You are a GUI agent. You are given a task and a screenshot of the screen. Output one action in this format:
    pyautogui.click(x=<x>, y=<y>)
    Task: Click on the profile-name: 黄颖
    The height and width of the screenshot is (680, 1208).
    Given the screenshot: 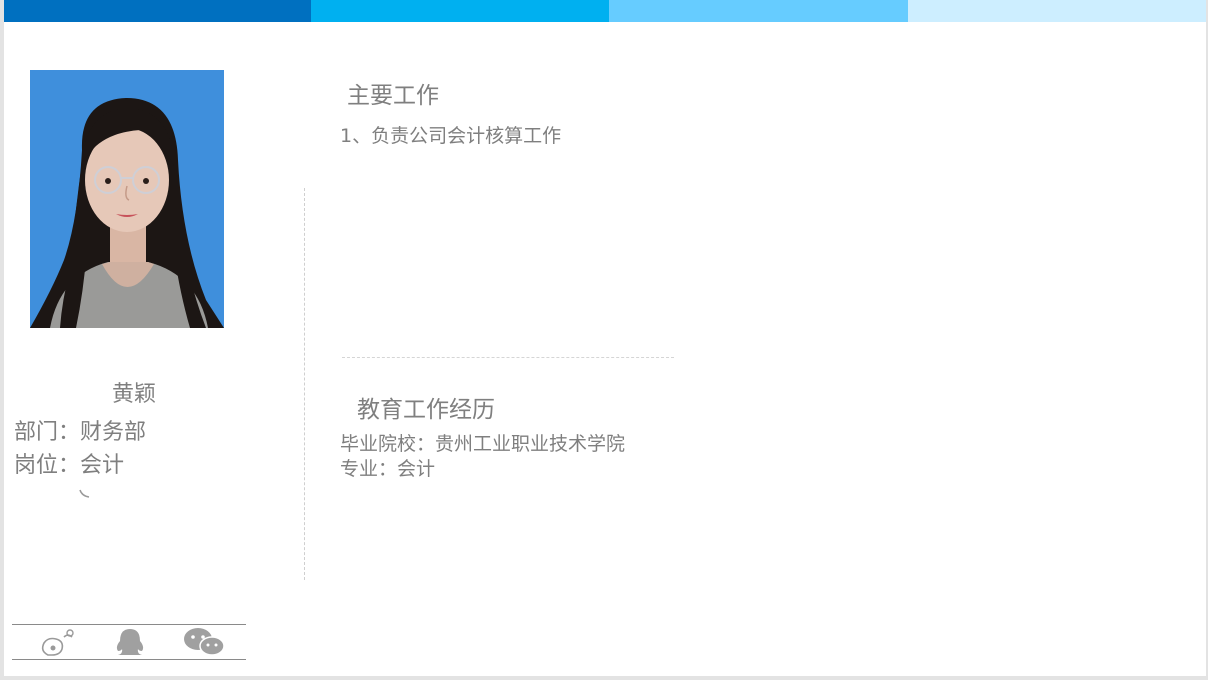 What is the action you would take?
    pyautogui.click(x=134, y=394)
    